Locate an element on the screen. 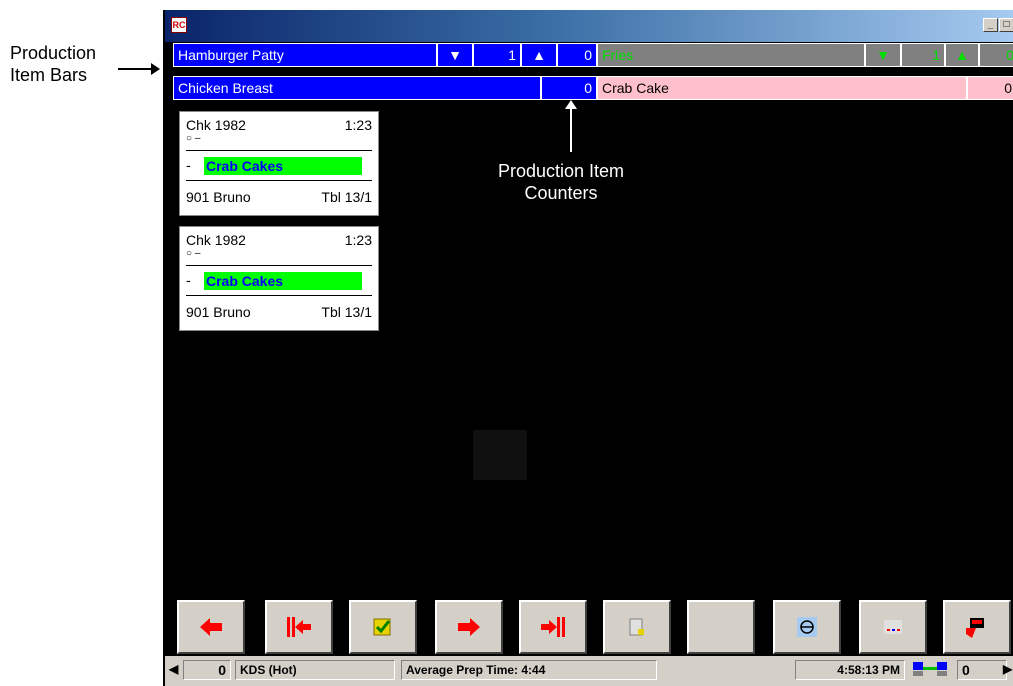  fries-counter: 0 is located at coordinates (996, 55).